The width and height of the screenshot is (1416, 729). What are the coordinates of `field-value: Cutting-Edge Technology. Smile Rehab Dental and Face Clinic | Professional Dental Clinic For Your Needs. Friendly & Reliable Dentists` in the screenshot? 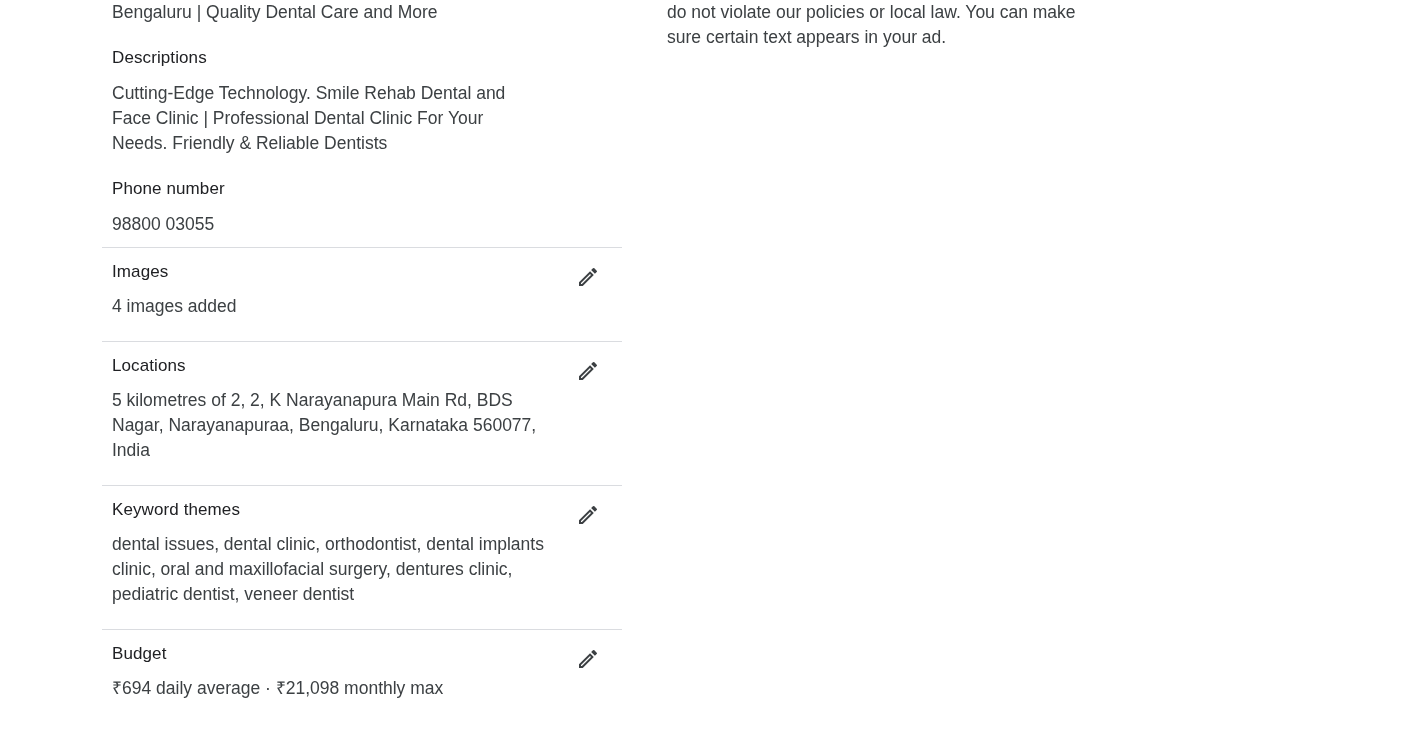 It's located at (309, 118).